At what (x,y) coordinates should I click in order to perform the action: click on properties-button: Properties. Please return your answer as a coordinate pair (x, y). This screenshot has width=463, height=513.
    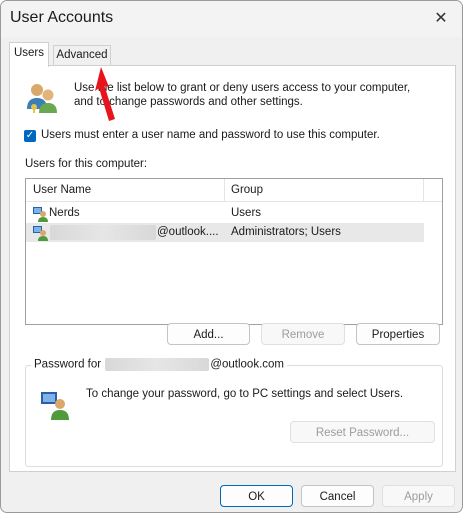
    Looking at the image, I should click on (398, 334).